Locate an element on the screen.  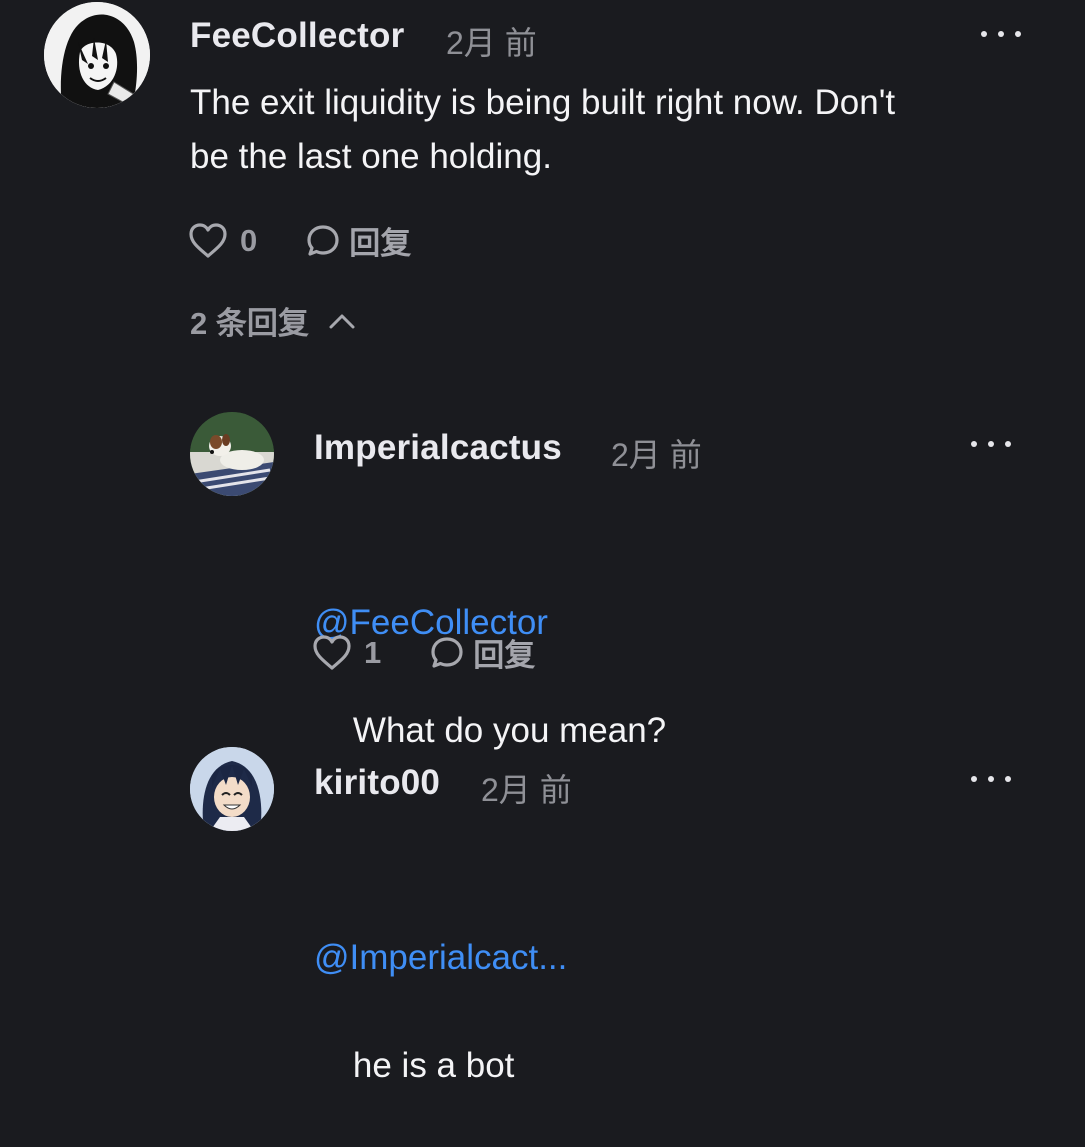
like-button: 1 is located at coordinates (346, 653).